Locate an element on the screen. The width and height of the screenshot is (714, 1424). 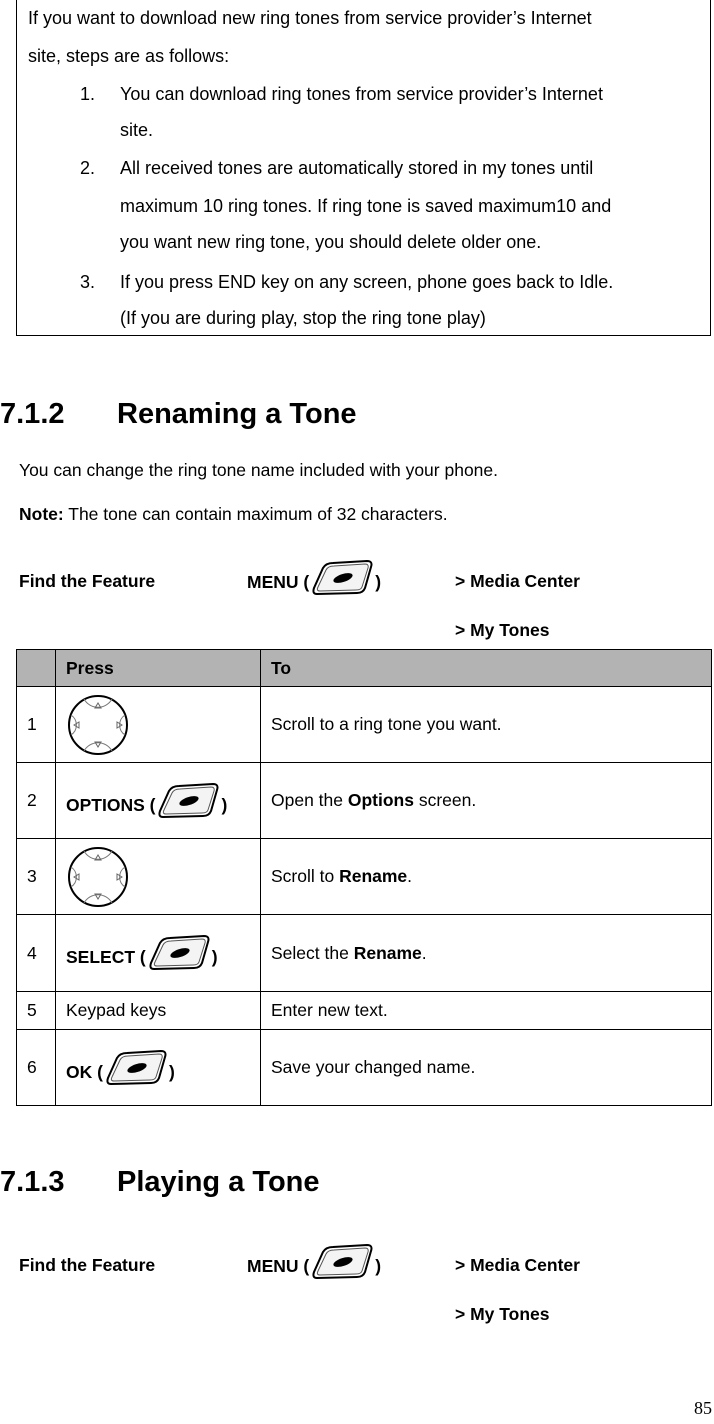
to-cell: Enter new text. is located at coordinates (486, 1010).